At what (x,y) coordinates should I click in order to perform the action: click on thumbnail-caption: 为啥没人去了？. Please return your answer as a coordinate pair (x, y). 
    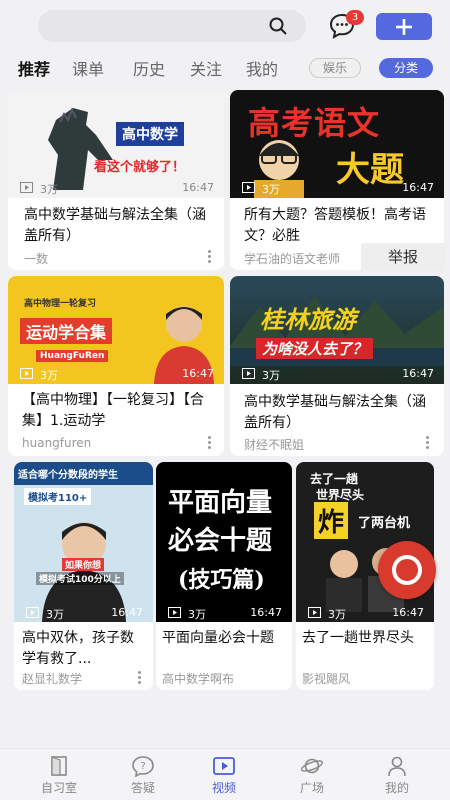
    Looking at the image, I should click on (315, 348).